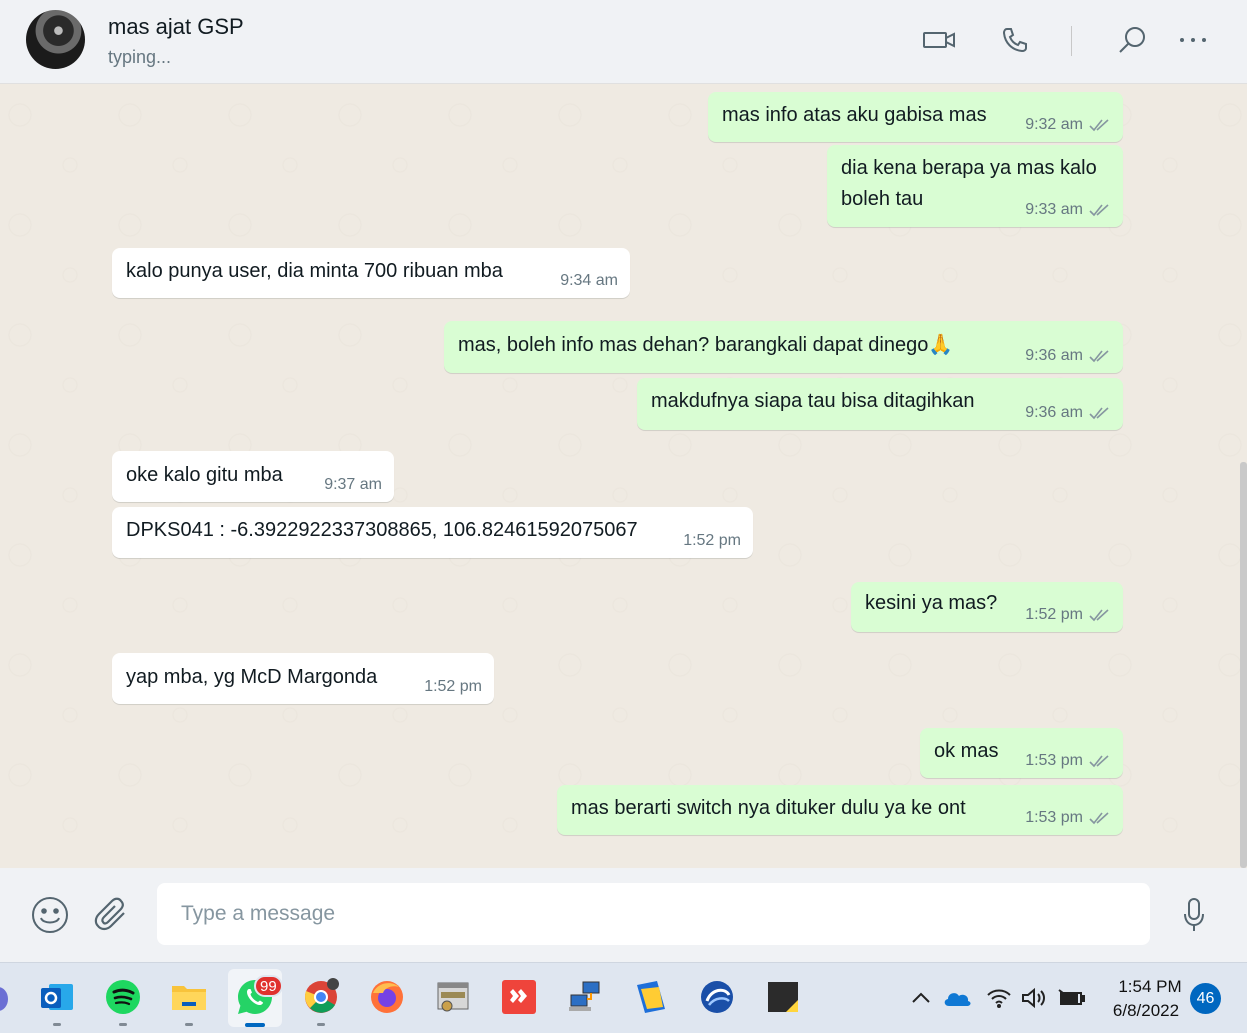 This screenshot has height=1033, width=1247. I want to click on taskbar-browser, so click(717, 997).